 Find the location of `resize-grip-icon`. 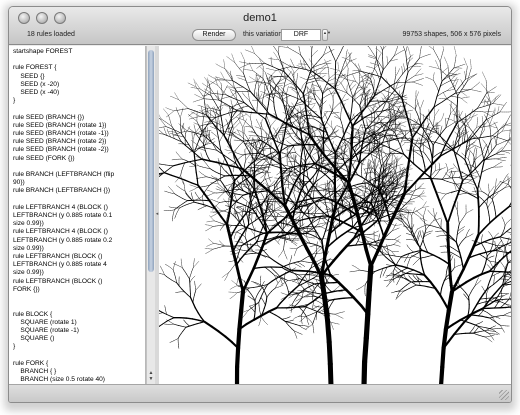

resize-grip-icon is located at coordinates (504, 395).